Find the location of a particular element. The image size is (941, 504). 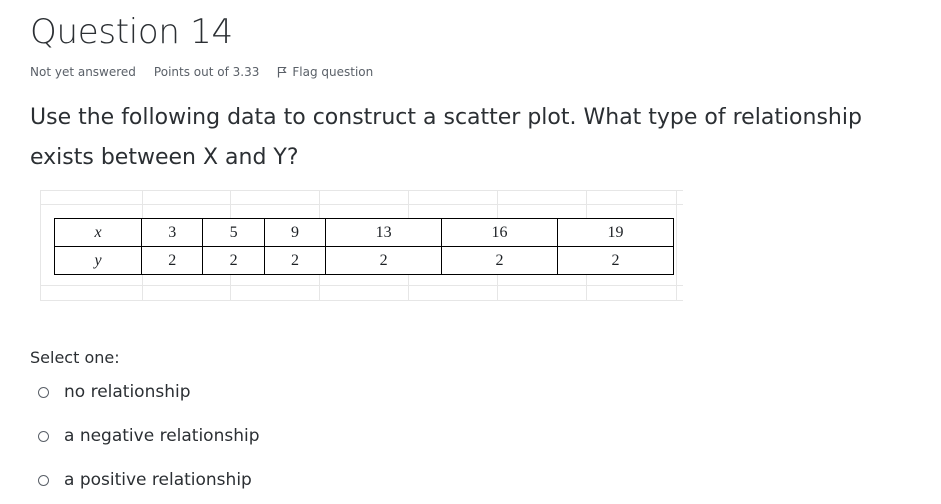

x-value-cell: 3 is located at coordinates (172, 232).